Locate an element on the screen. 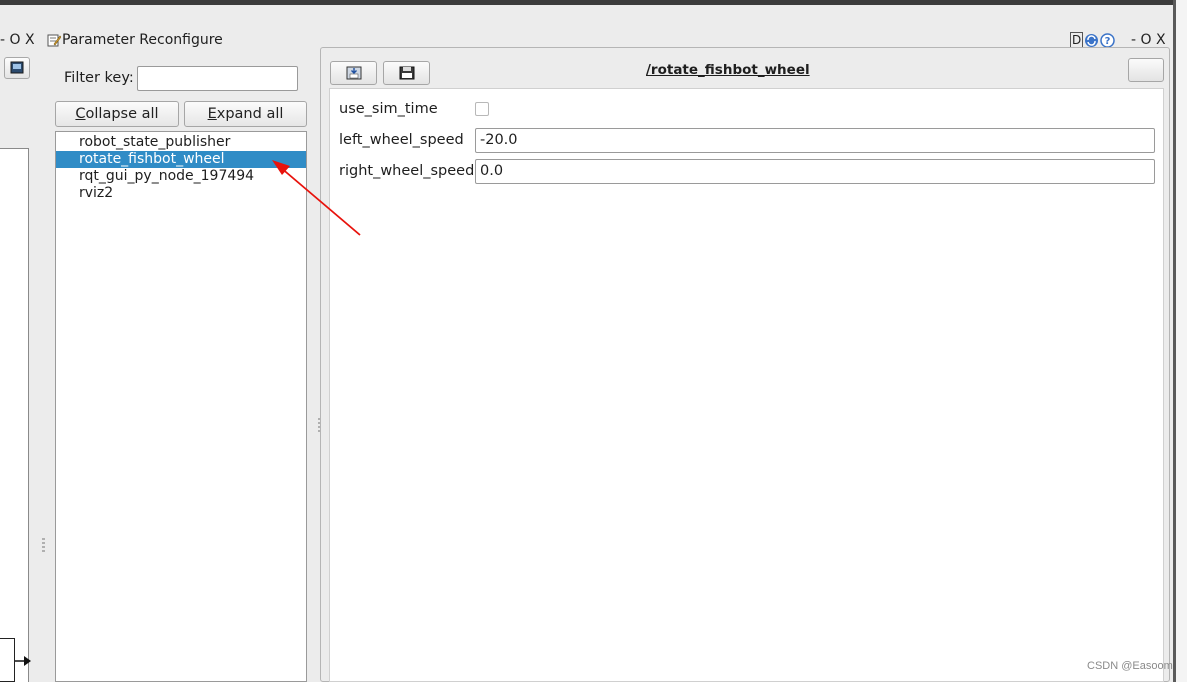 The image size is (1187, 682). left-wheel-speed-input: -20.0 is located at coordinates (815, 140).